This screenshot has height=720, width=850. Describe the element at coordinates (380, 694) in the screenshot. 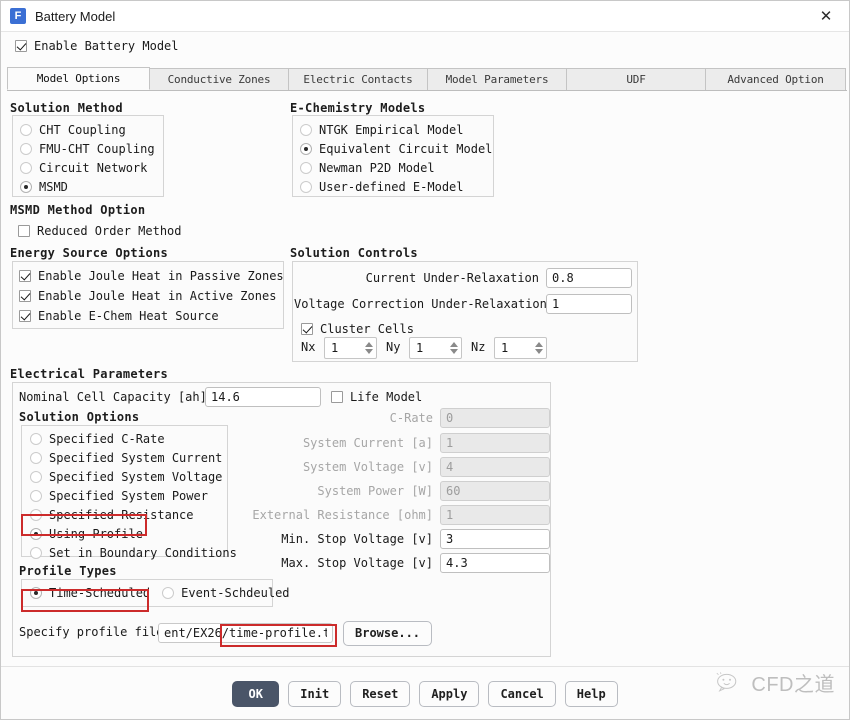

I see `reset-button: Reset` at that location.